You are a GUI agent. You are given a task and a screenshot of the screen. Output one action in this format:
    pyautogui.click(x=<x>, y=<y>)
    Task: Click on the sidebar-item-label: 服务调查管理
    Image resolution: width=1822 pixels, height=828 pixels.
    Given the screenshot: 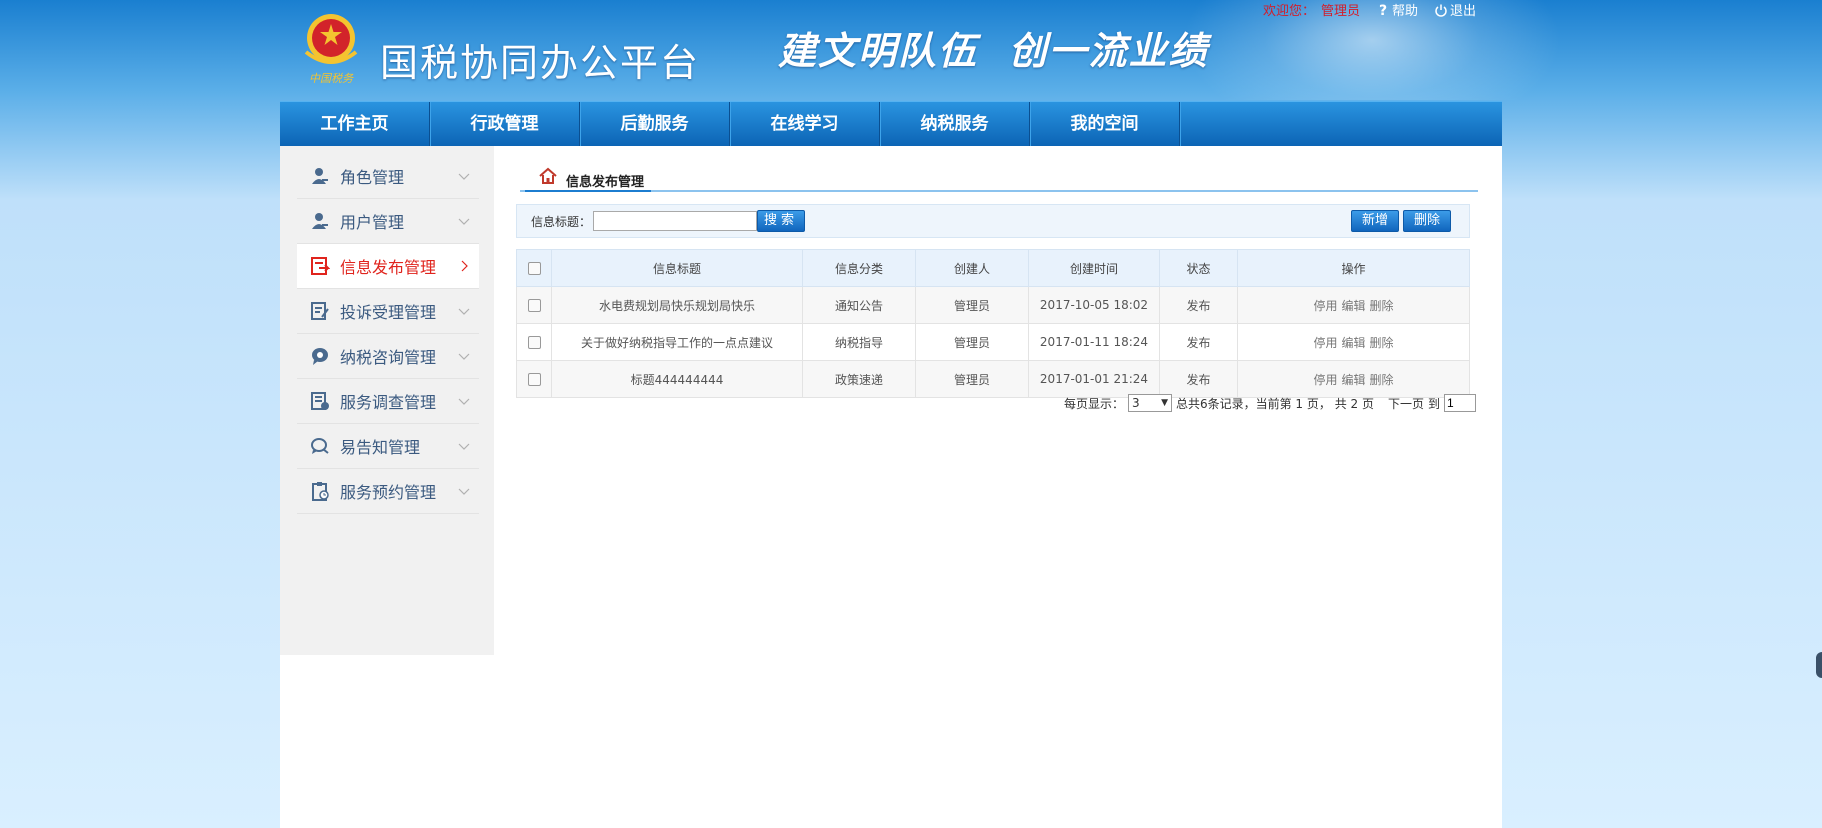 What is the action you would take?
    pyautogui.click(x=388, y=402)
    